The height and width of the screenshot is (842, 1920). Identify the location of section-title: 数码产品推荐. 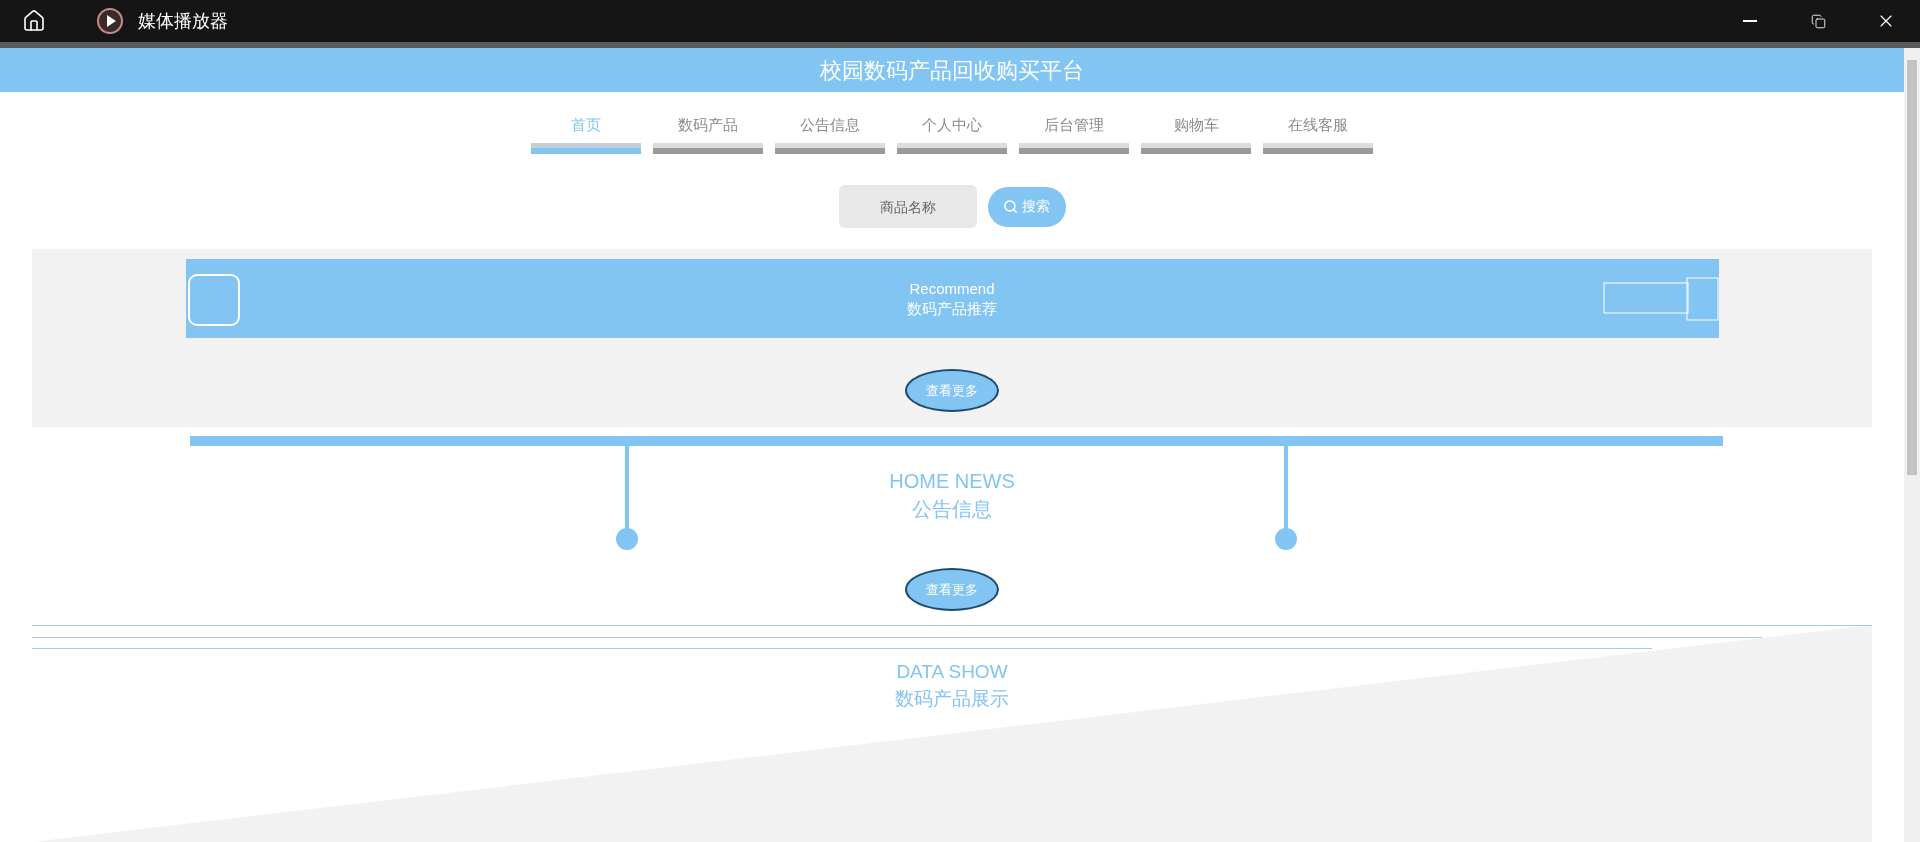
(952, 308).